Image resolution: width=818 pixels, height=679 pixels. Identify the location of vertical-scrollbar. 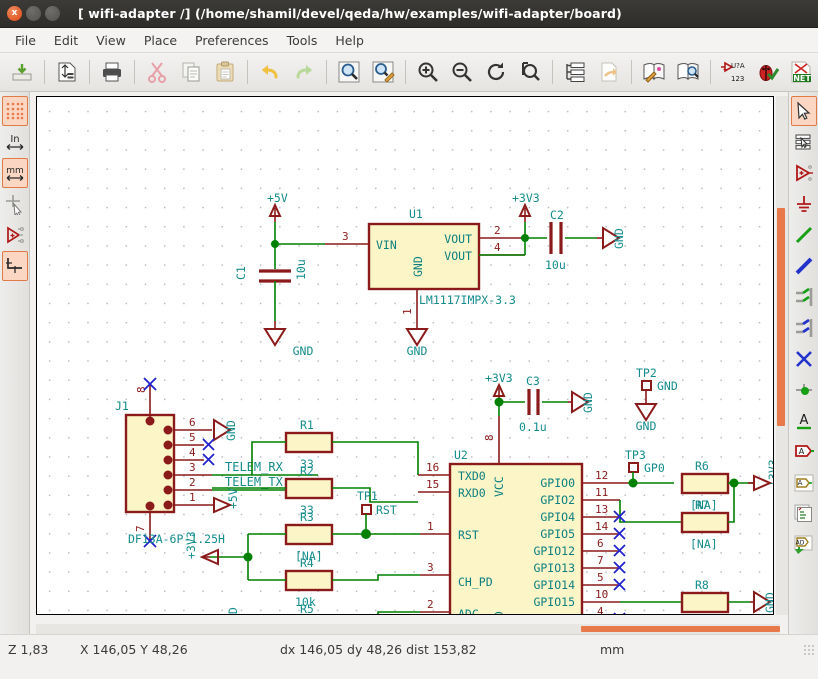
(782, 355).